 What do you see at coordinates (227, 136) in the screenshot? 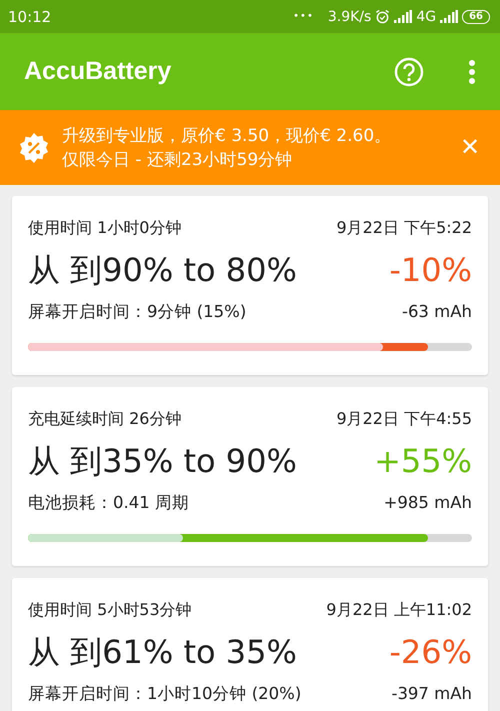
I see `promo-text: 升级到专业版，原价€ 3.50，现价€ 2.60。` at bounding box center [227, 136].